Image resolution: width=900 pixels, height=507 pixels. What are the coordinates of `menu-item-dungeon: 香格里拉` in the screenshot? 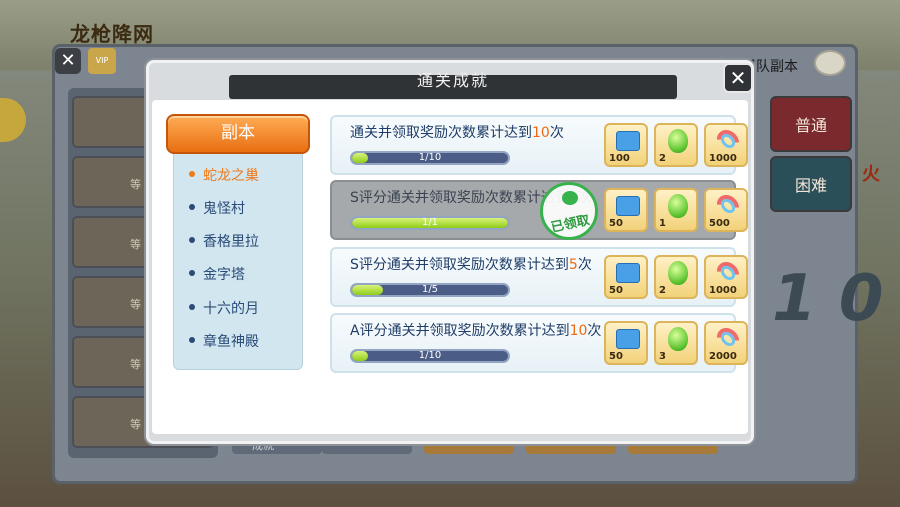 It's located at (224, 242).